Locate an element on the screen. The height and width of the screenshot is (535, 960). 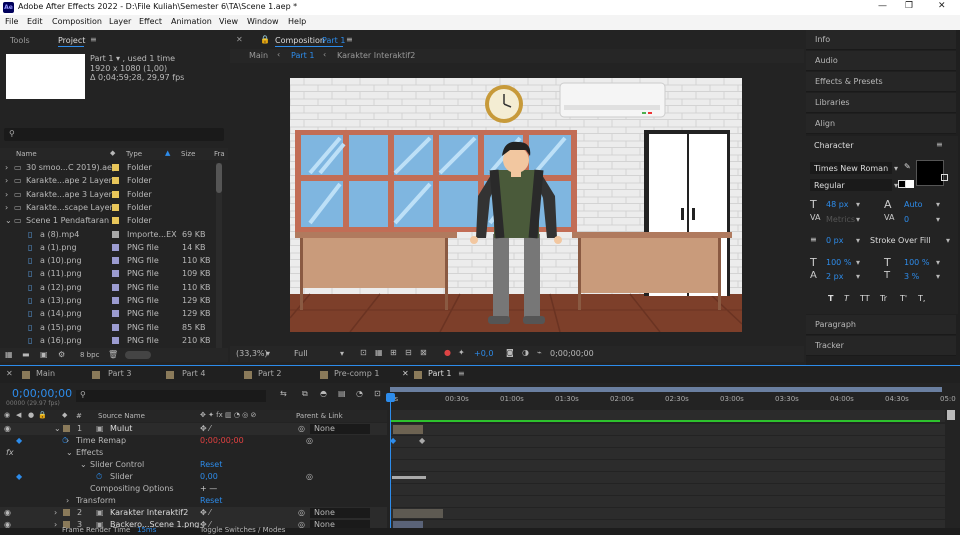
eye-icon: ◉ is located at coordinates (7, 415).